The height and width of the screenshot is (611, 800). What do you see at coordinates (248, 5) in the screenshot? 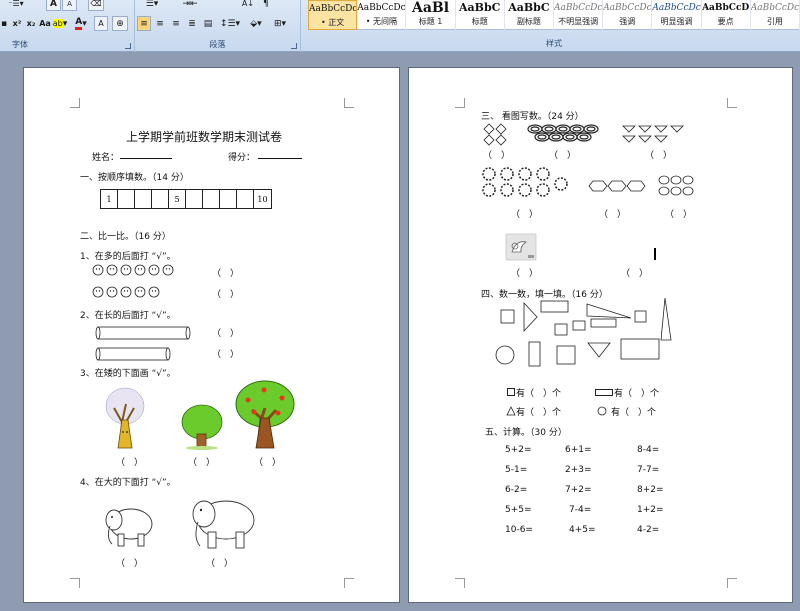
I see `sort-icon: A↓` at bounding box center [248, 5].